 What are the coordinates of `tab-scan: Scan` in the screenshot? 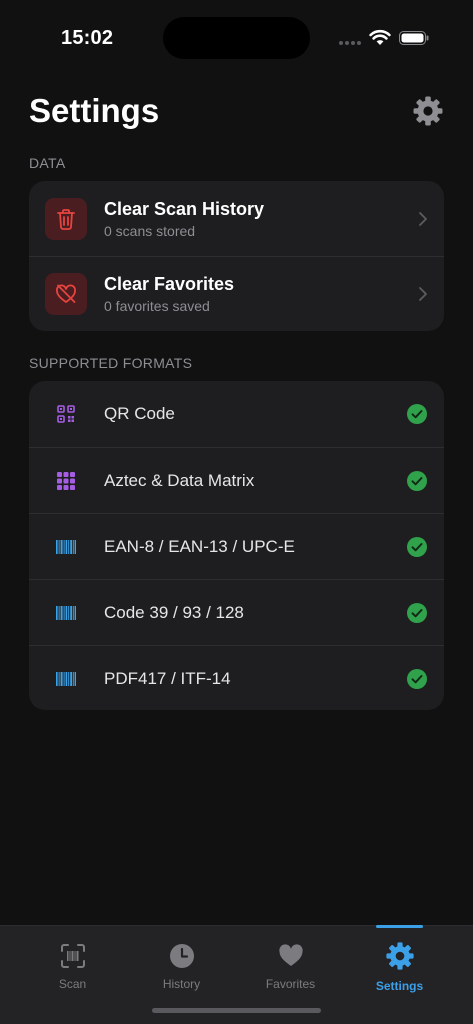 It's located at (72, 966).